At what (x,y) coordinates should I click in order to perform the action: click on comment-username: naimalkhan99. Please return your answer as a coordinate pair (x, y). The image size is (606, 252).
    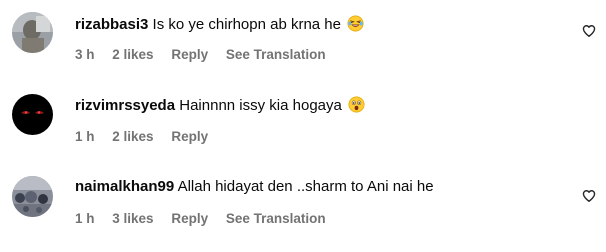
    Looking at the image, I should click on (124, 186).